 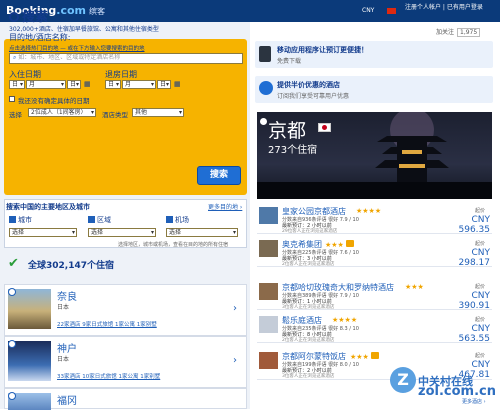 I want to click on city-card-fukuoka: 福冈, so click(x=125, y=399).